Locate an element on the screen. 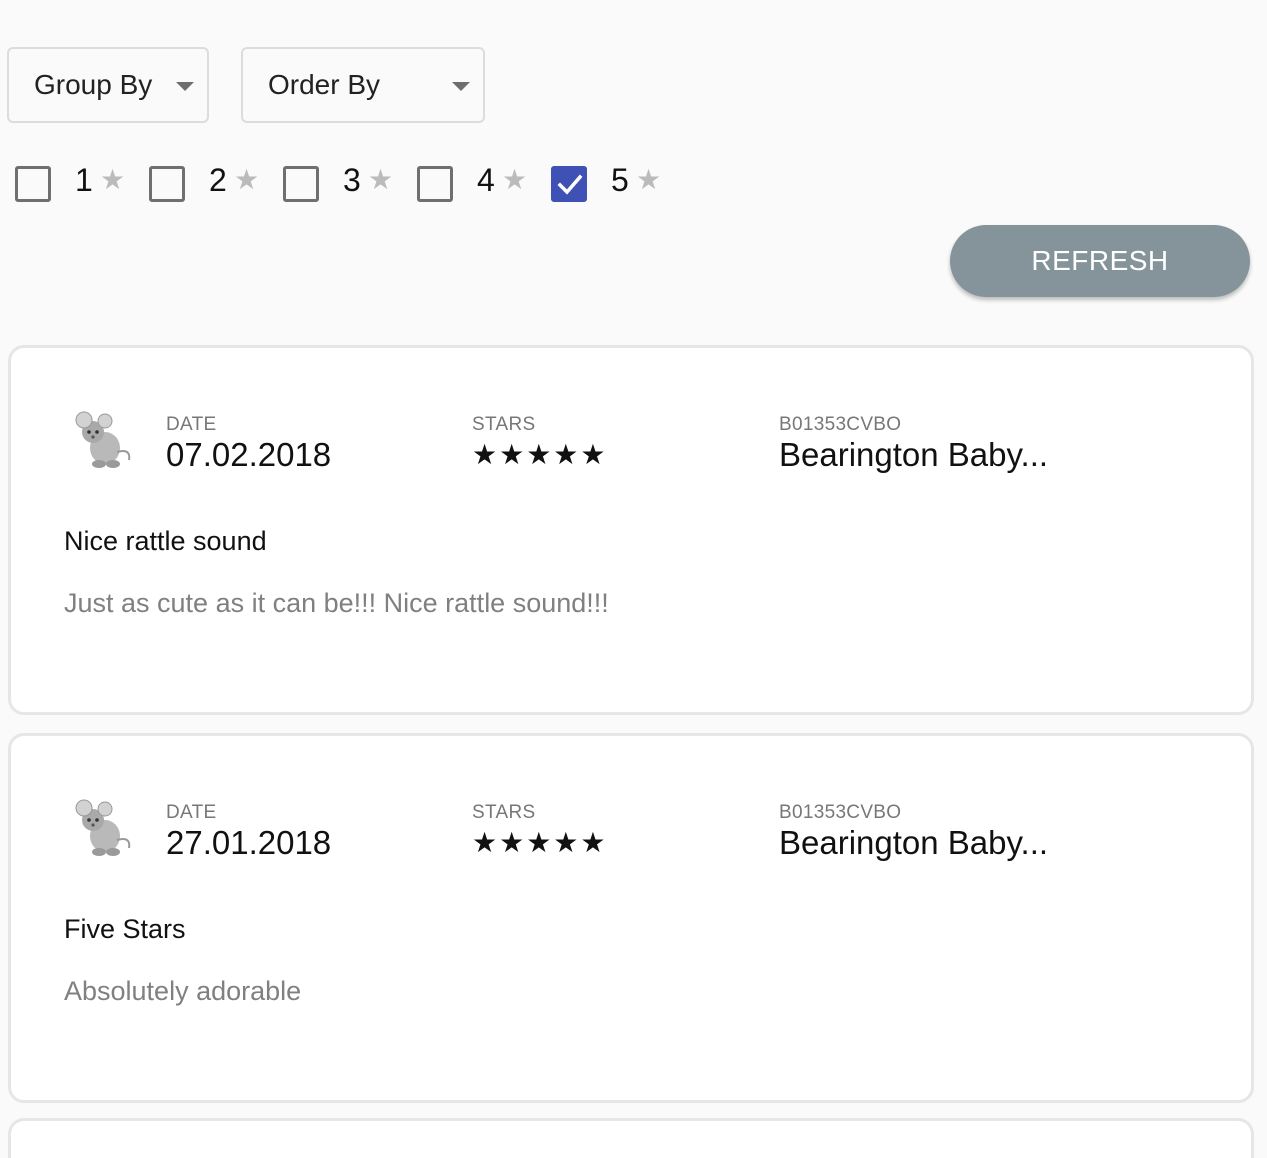 This screenshot has height=1158, width=1267. review-date: 07.02.2018 is located at coordinates (249, 454).